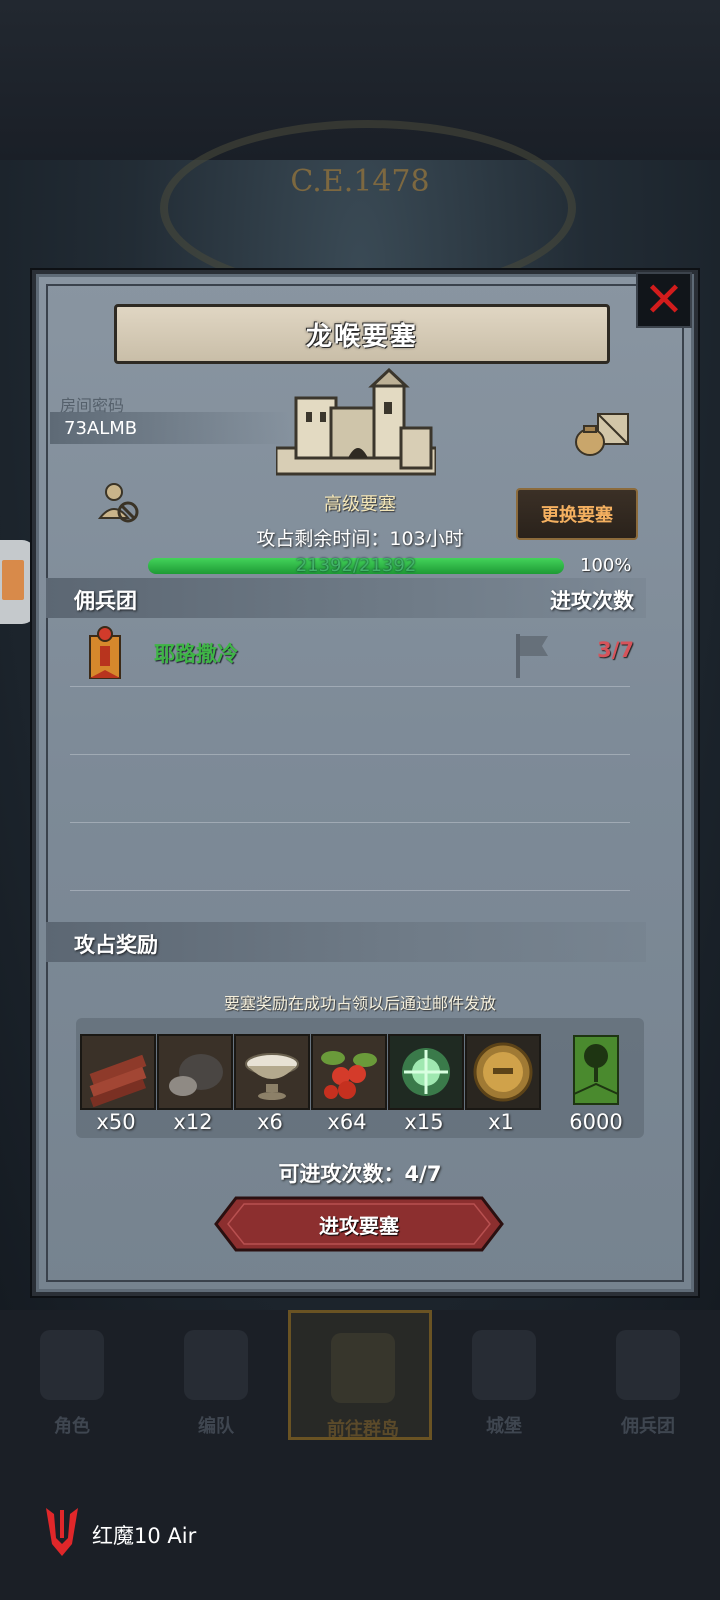  I want to click on reward-qty: x15, so click(424, 1122).